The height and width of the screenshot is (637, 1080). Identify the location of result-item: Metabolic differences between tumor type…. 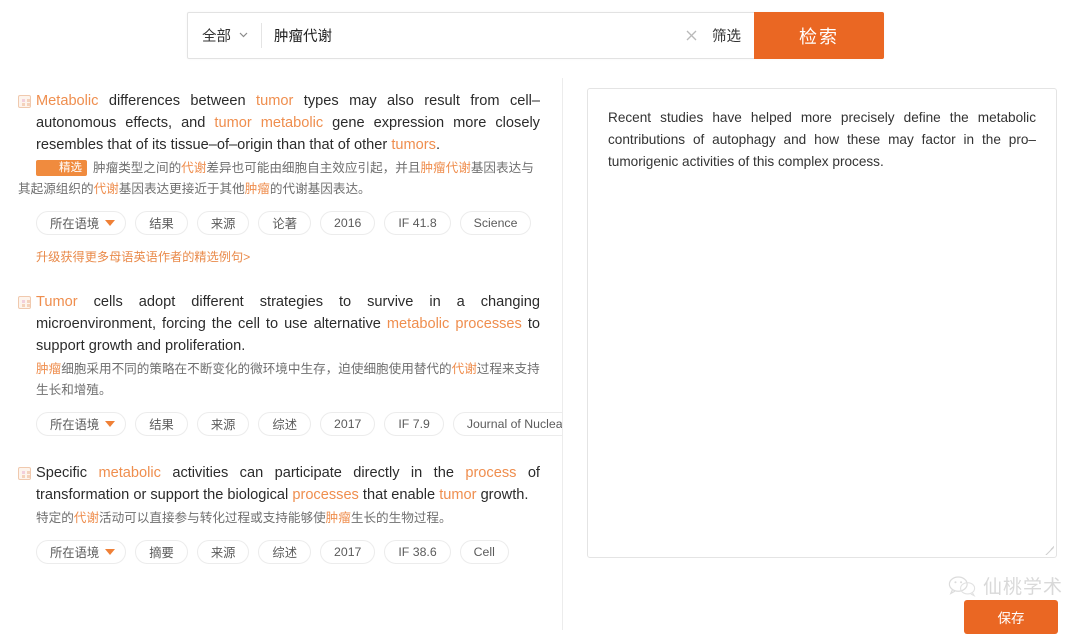
(279, 177).